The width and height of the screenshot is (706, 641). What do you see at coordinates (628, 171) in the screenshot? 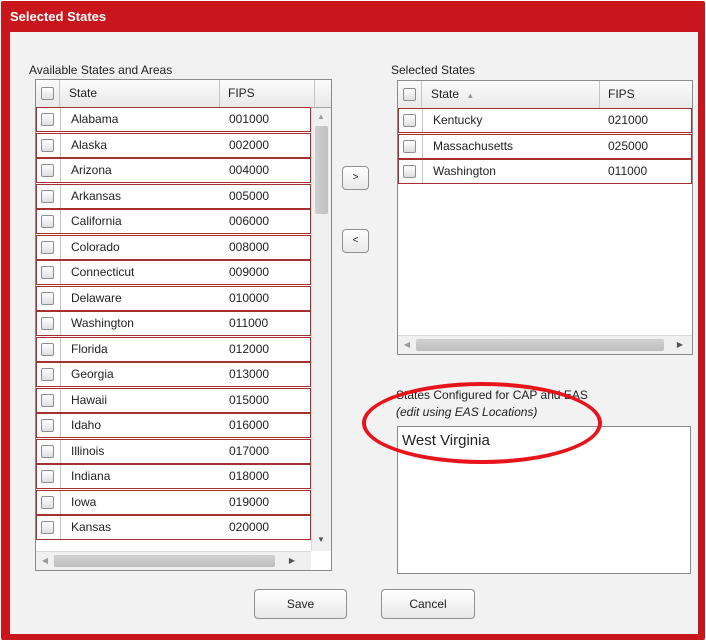
I see `fips-code-cell: 011000` at bounding box center [628, 171].